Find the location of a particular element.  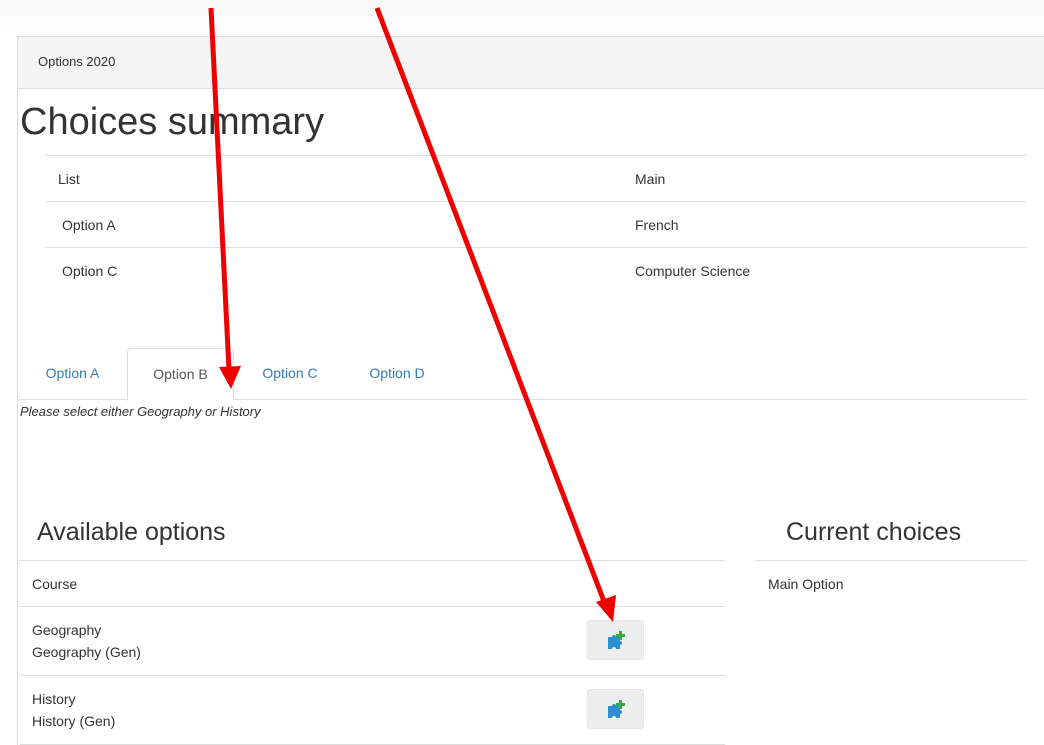

column-header-main: Main is located at coordinates (828, 178).